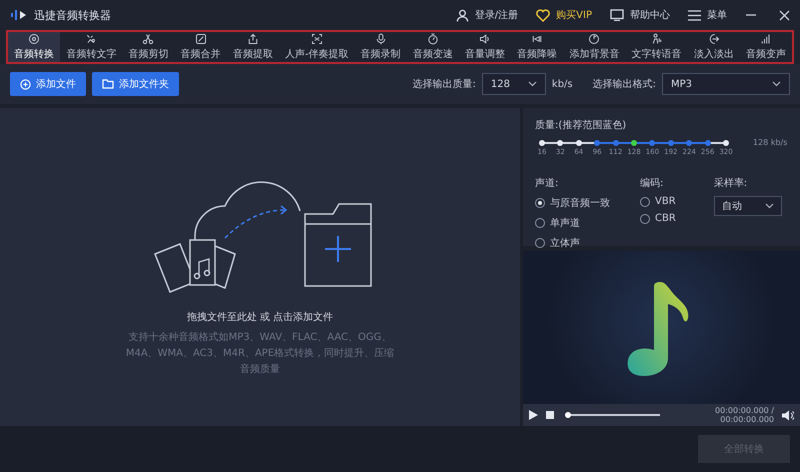  Describe the element at coordinates (25, 84) in the screenshot. I see `add-circle-icon` at that location.